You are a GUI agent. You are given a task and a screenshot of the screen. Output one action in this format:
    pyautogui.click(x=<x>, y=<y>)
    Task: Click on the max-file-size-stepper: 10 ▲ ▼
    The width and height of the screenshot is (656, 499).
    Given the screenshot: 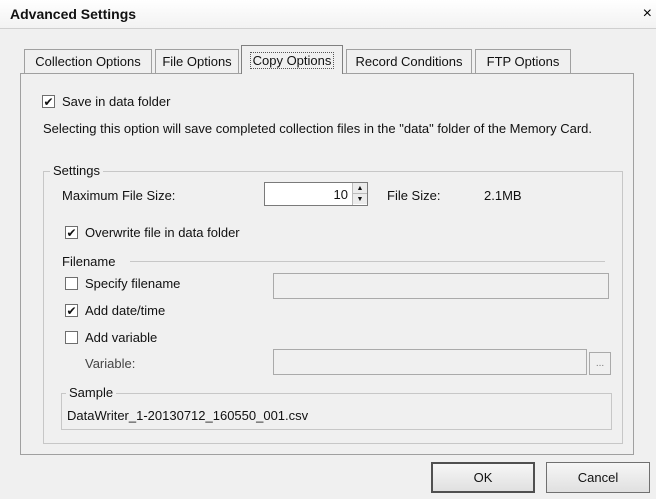 What is the action you would take?
    pyautogui.click(x=316, y=194)
    